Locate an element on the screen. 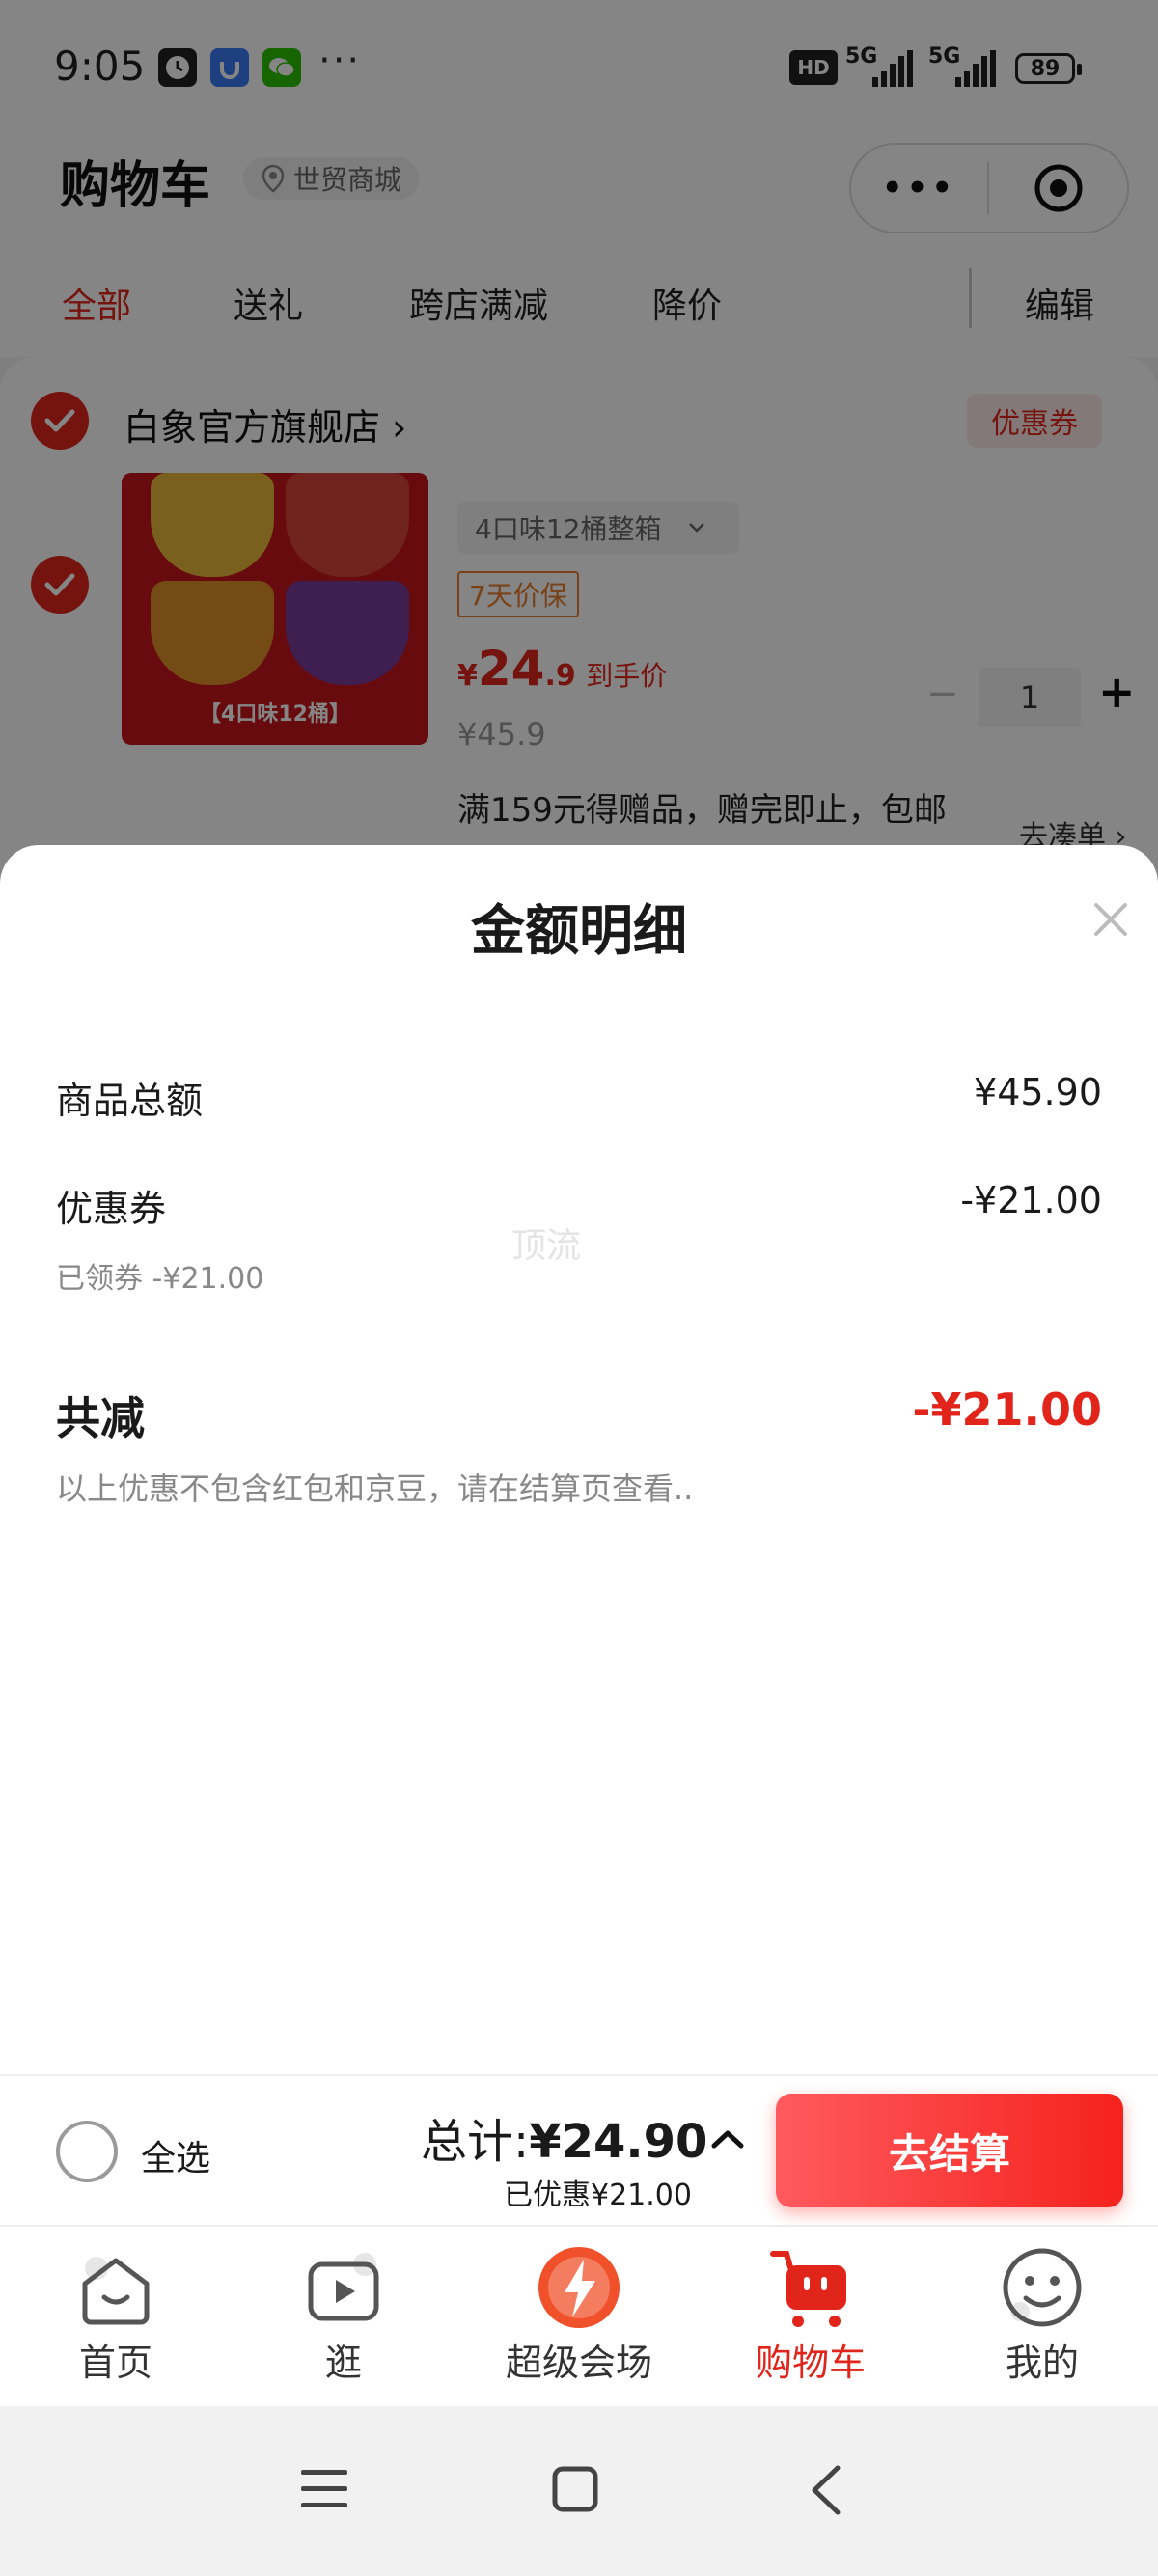 Image resolution: width=1158 pixels, height=2576 pixels. tabbar-profile-label: 我的 is located at coordinates (1042, 2363).